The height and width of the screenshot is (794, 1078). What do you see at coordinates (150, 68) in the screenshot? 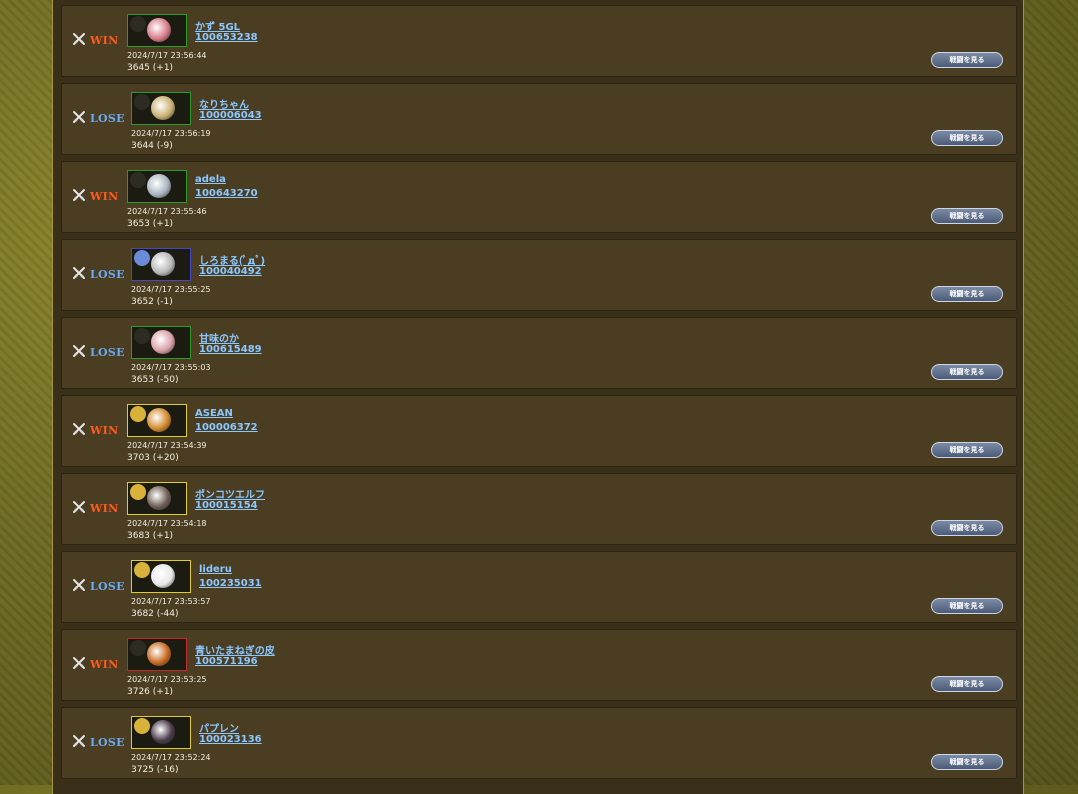
I see `rating-change: 3645 (+1)` at bounding box center [150, 68].